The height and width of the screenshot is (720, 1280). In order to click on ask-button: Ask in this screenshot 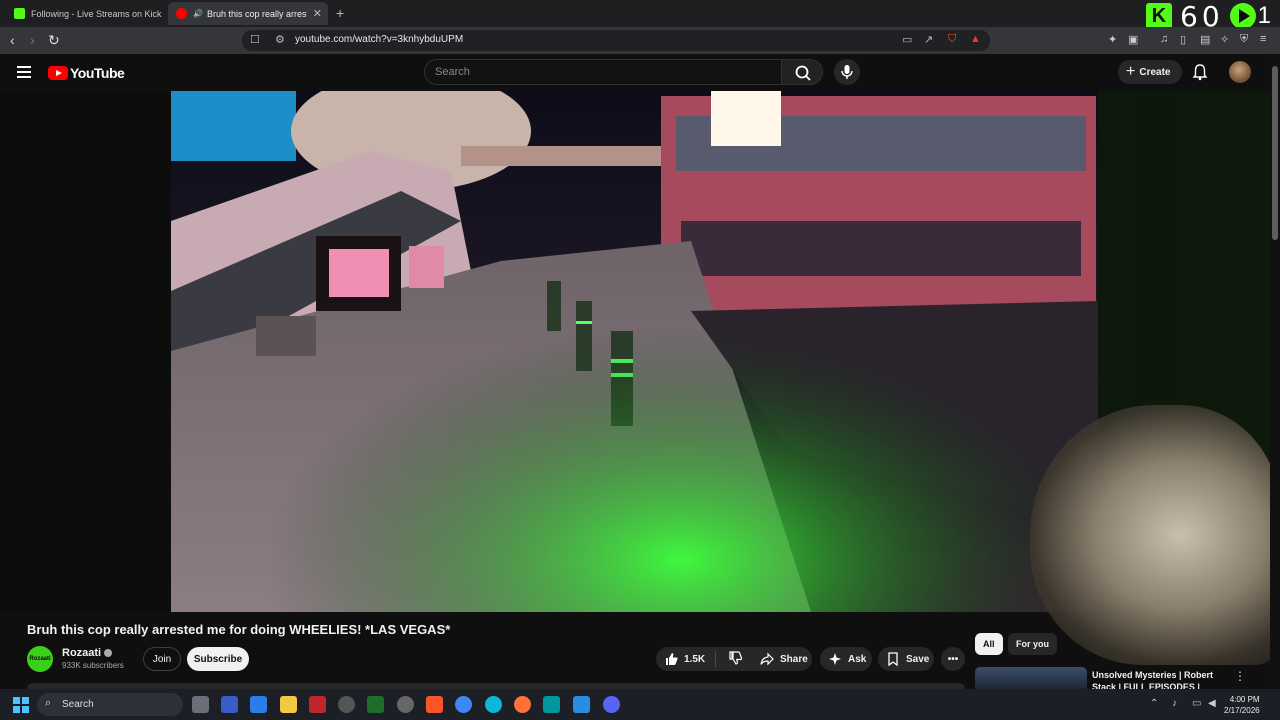, I will do `click(846, 659)`.